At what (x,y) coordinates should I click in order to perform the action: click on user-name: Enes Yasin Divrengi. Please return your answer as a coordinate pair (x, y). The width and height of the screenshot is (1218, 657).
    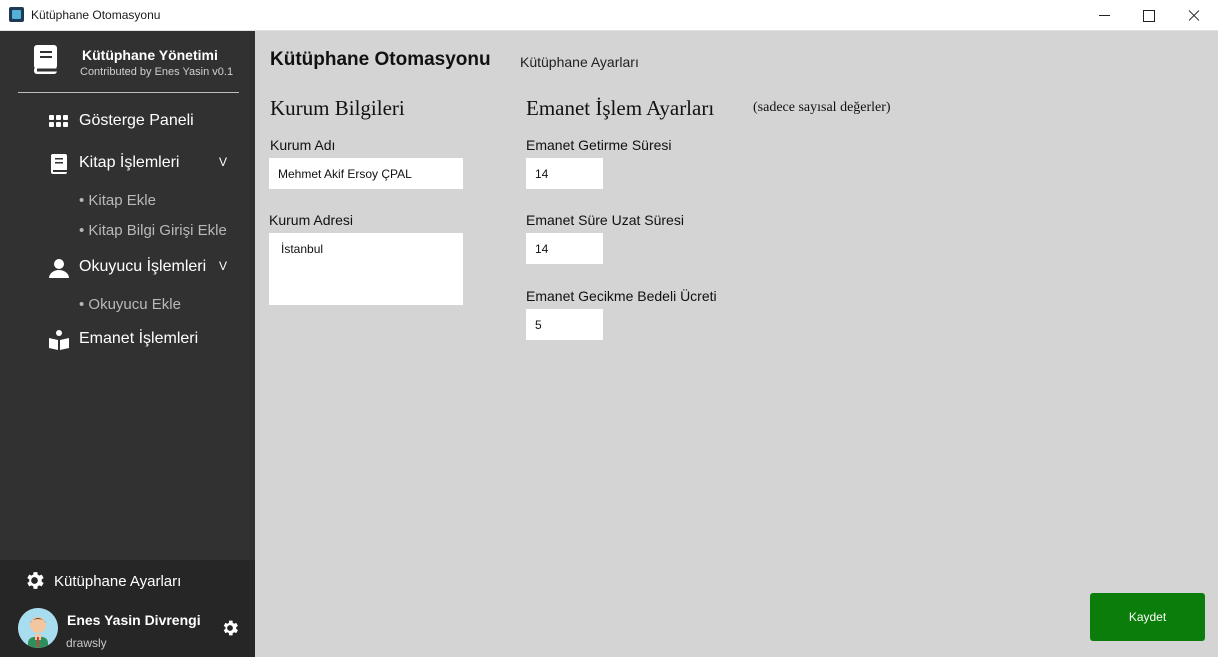
    Looking at the image, I should click on (134, 620).